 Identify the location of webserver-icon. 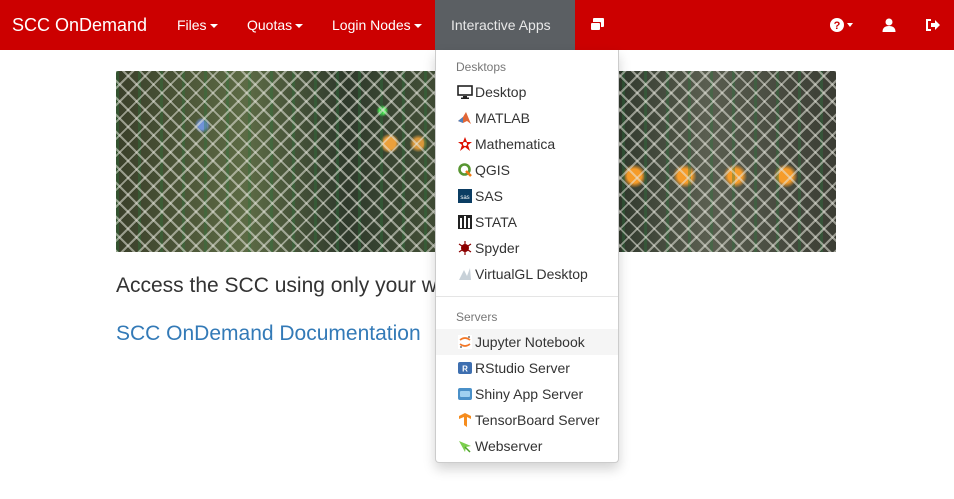
(465, 446).